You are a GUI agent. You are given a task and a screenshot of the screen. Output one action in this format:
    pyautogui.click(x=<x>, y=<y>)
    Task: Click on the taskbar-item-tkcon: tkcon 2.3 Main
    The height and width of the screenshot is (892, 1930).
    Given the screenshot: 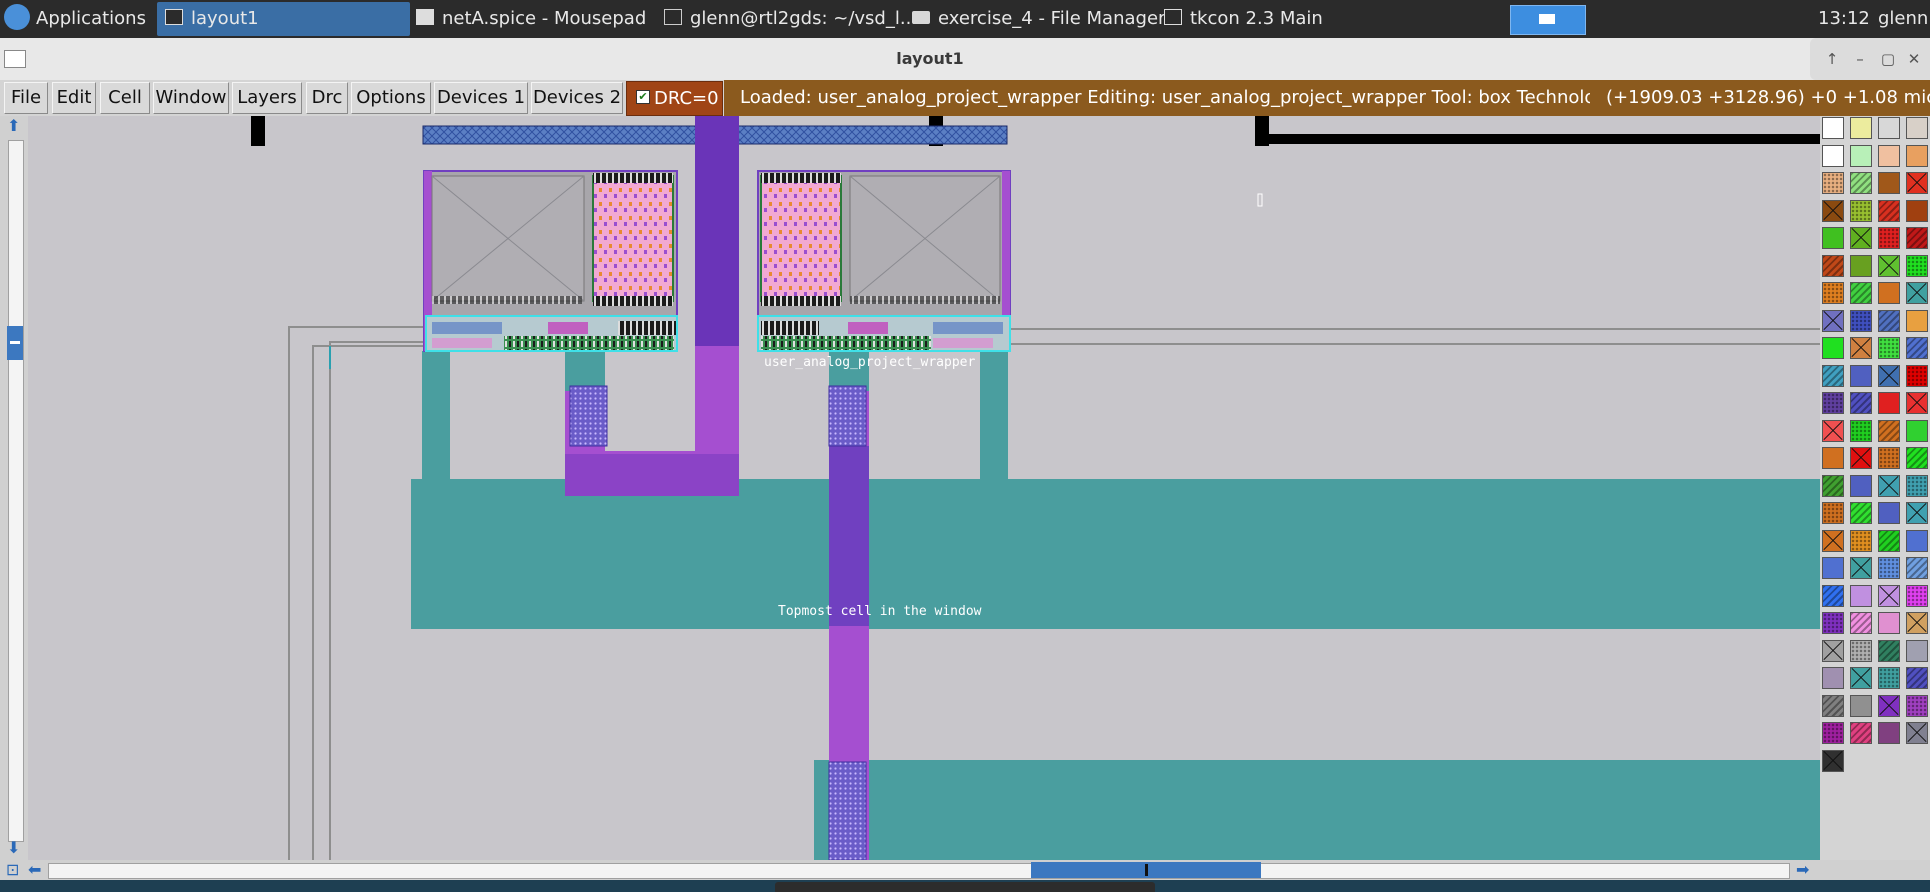 What is the action you would take?
    pyautogui.click(x=1239, y=19)
    